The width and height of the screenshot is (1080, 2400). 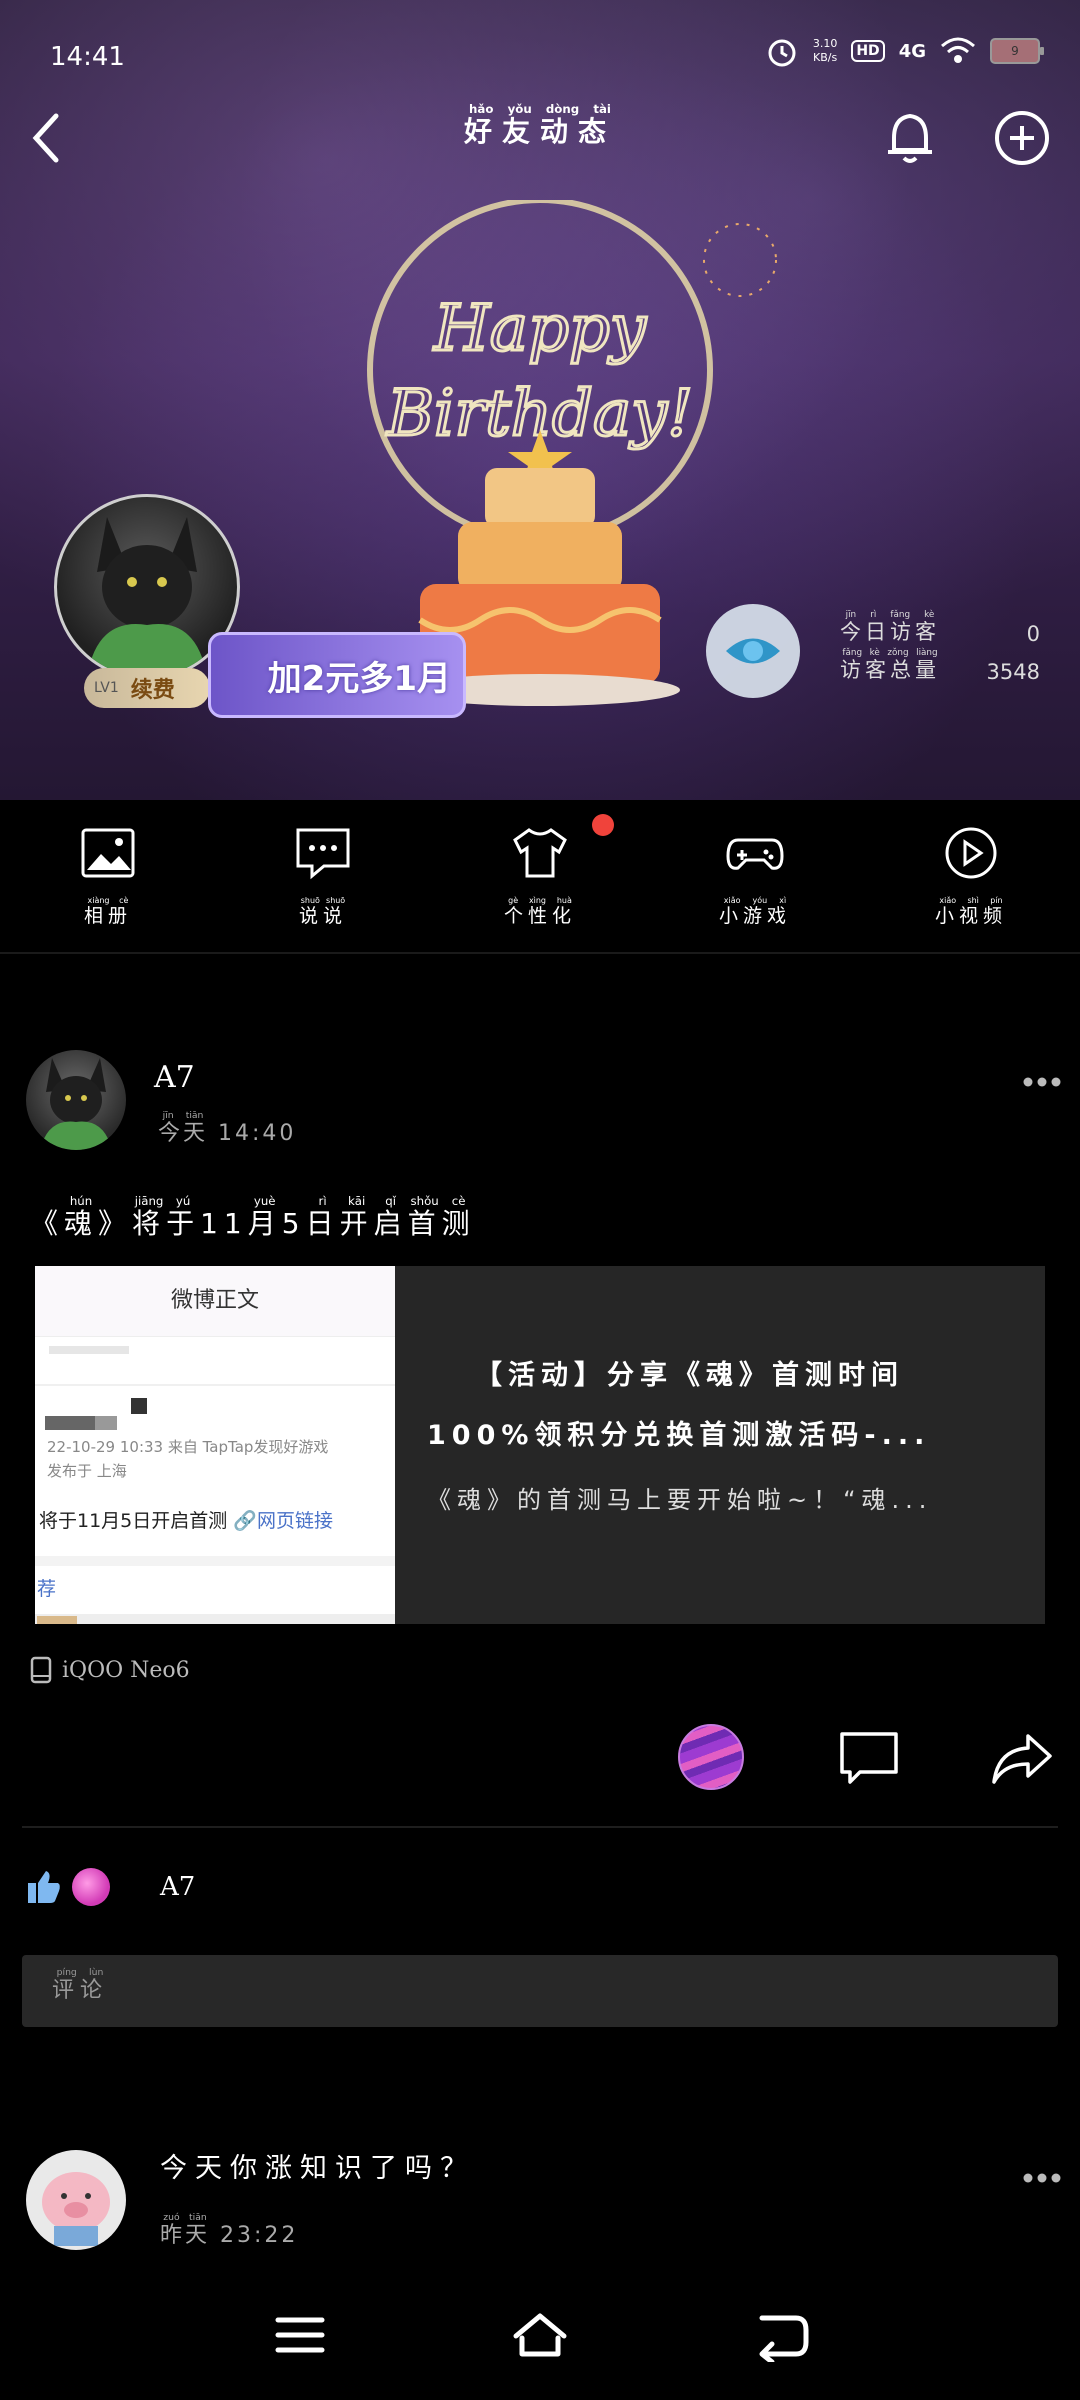 What do you see at coordinates (603, 825) in the screenshot?
I see `notification-dot` at bounding box center [603, 825].